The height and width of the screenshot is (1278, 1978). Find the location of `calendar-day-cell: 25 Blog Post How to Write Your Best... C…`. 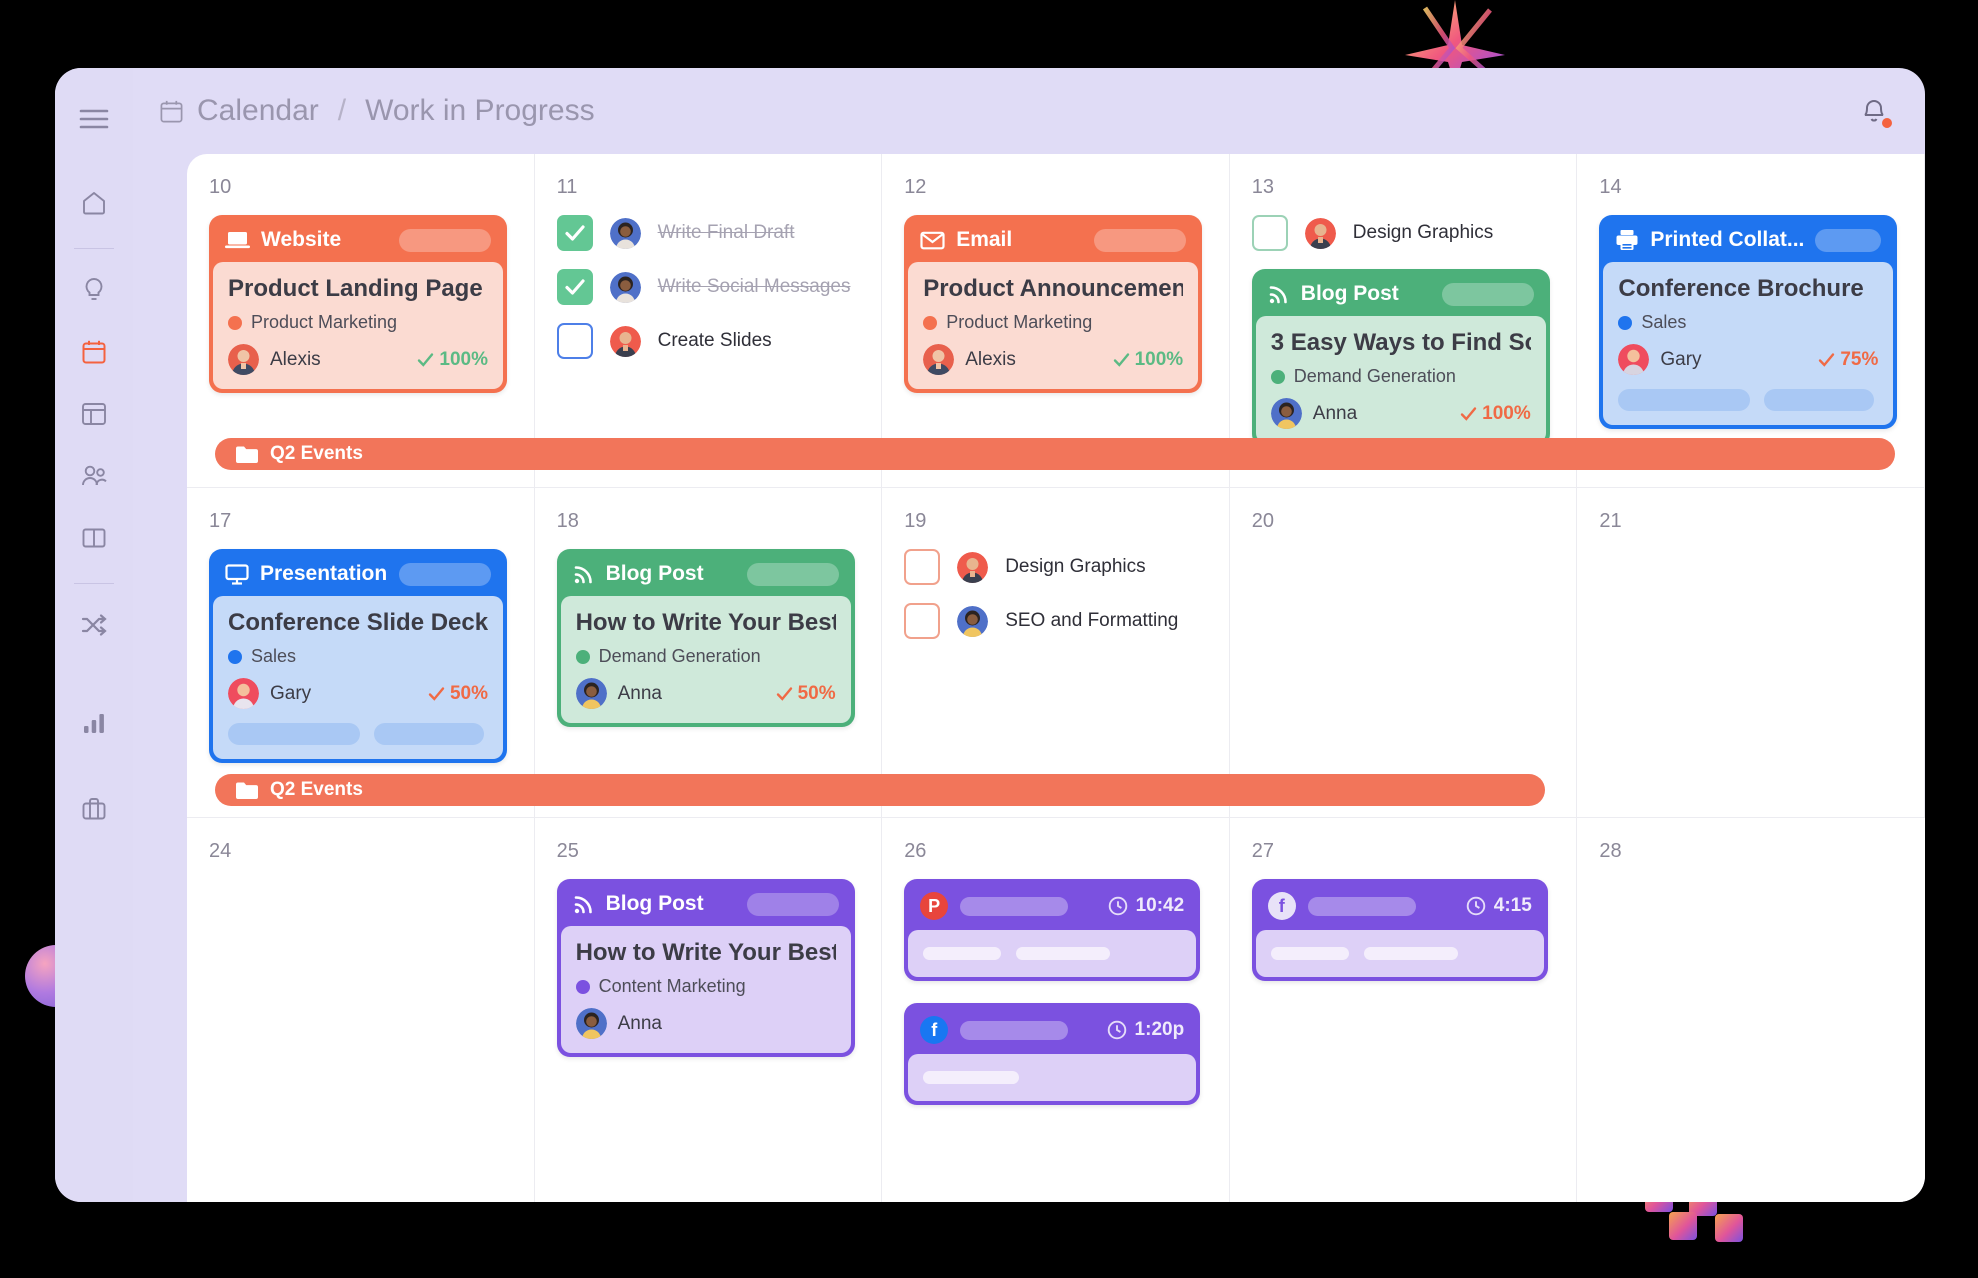

calendar-day-cell: 25 Blog Post How to Write Your Best... C… is located at coordinates (709, 1010).